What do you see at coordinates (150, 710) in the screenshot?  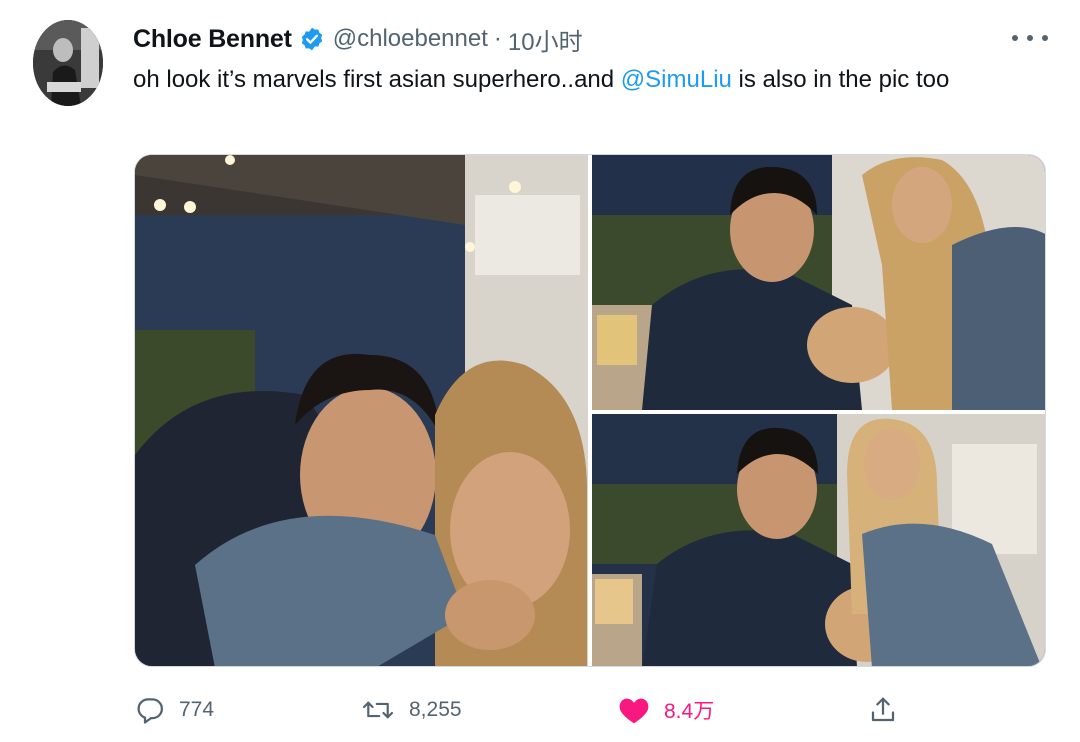 I see `reply-icon` at bounding box center [150, 710].